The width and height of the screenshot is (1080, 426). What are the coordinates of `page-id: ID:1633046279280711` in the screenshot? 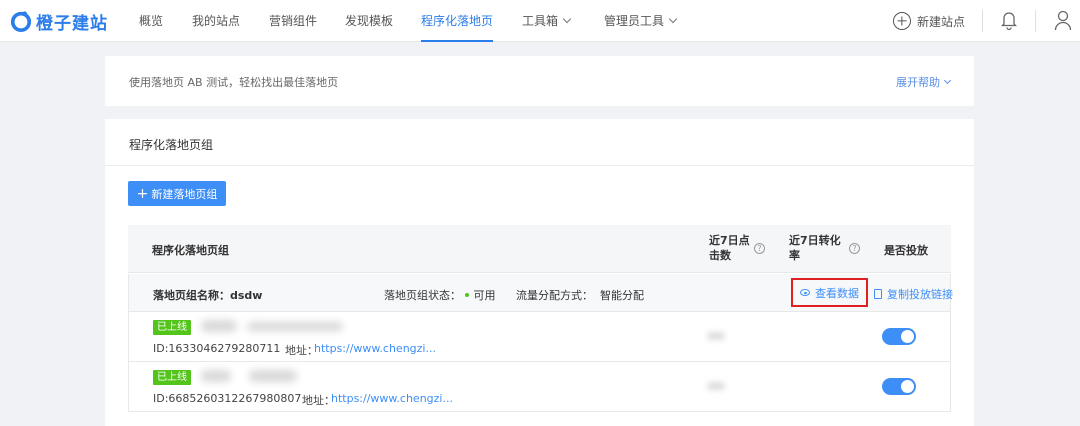 It's located at (217, 348).